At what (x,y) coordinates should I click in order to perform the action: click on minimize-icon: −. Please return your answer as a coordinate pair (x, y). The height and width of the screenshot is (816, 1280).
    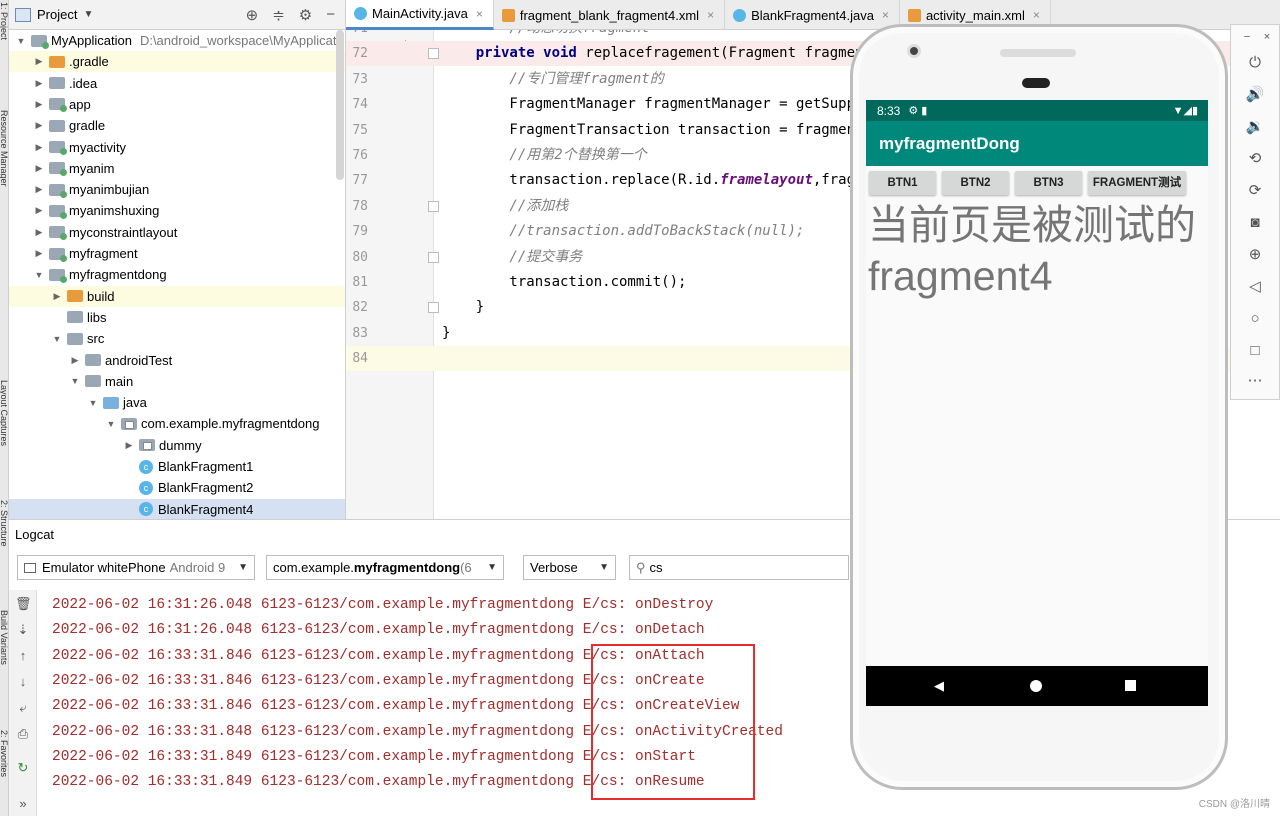
    Looking at the image, I should click on (1247, 37).